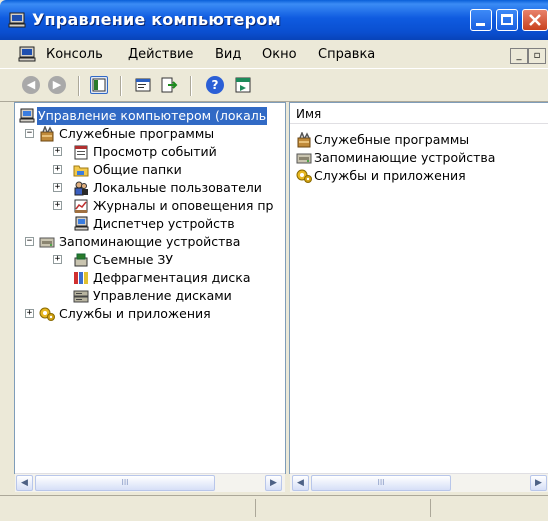 Image resolution: width=548 pixels, height=521 pixels. What do you see at coordinates (309, 114) in the screenshot?
I see `column-header-label: Имя` at bounding box center [309, 114].